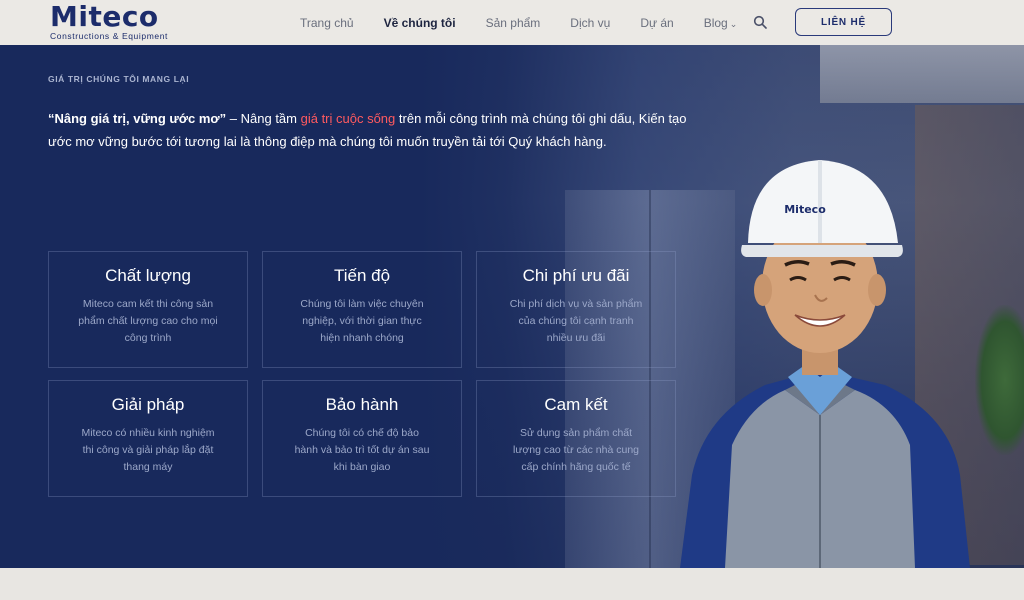 This screenshot has width=1024, height=600. What do you see at coordinates (362, 404) in the screenshot?
I see `card-title: Bảo hành` at bounding box center [362, 404].